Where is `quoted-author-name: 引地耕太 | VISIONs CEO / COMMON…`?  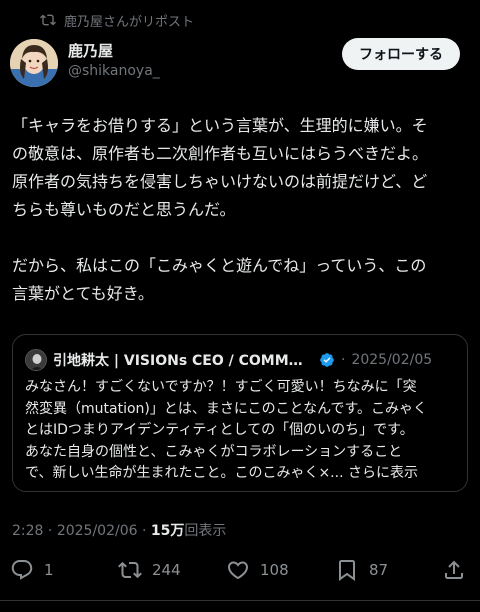
quoted-author-name: 引地耕太 | VISIONs CEO / COMMON… is located at coordinates (183, 360).